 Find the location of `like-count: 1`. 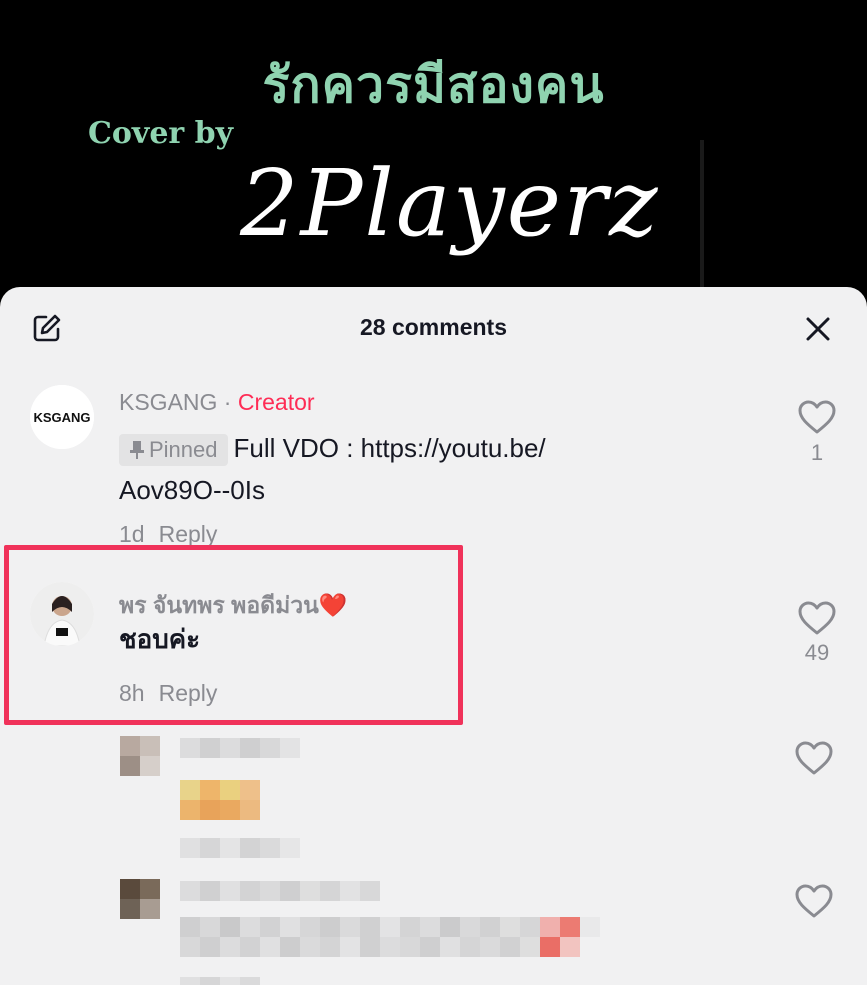

like-count: 1 is located at coordinates (817, 452).